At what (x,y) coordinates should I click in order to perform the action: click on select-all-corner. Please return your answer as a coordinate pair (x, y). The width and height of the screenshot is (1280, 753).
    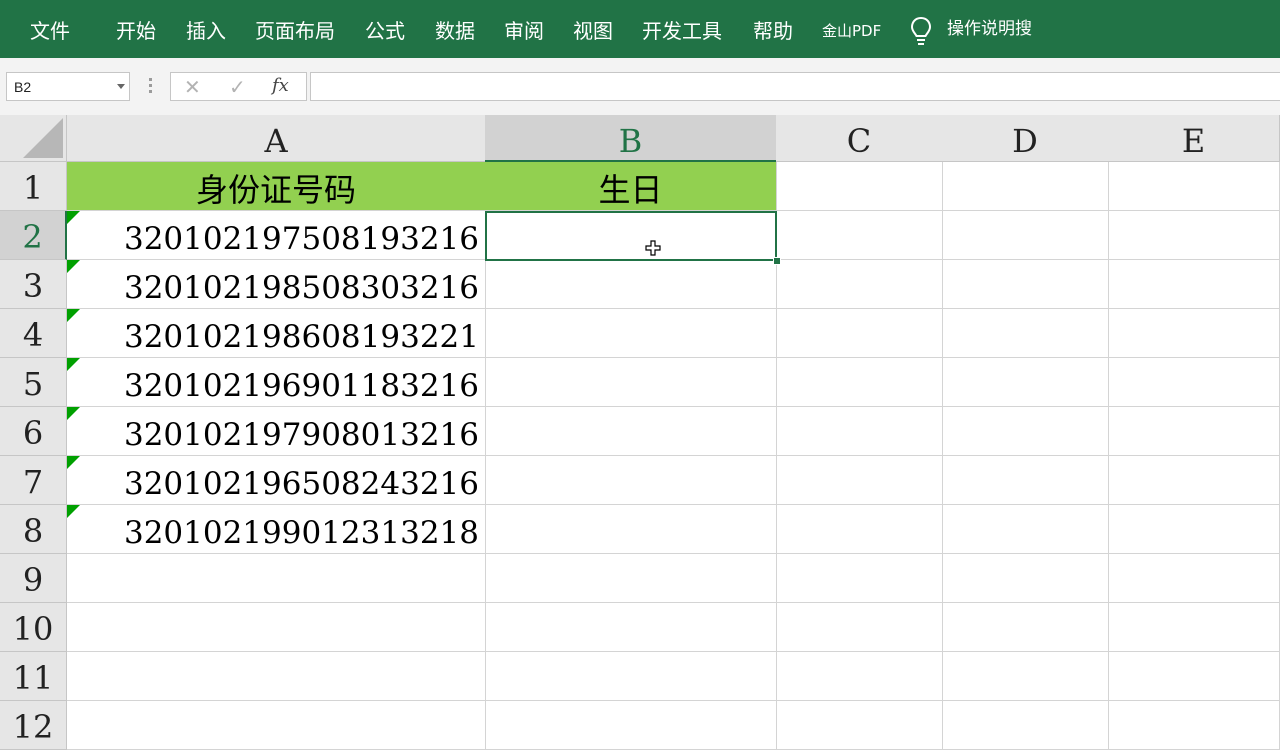
    Looking at the image, I should click on (33, 138).